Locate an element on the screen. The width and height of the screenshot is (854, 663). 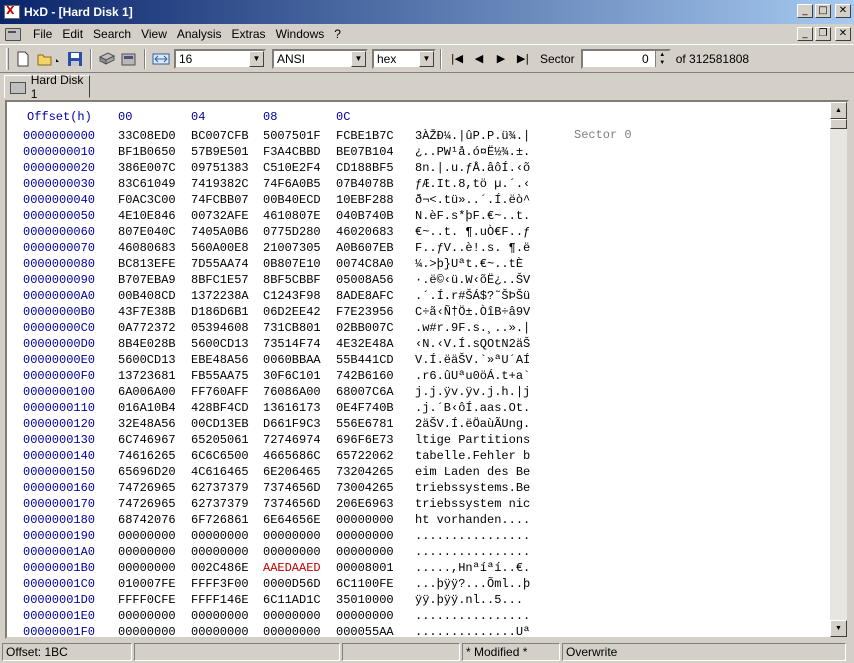
hex-bytes: FB55AA75 is located at coordinates (220, 376).